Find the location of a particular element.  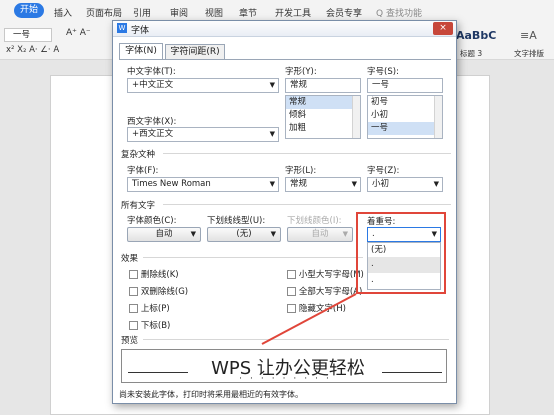

arrow-line is located at coordinates (309, 319).